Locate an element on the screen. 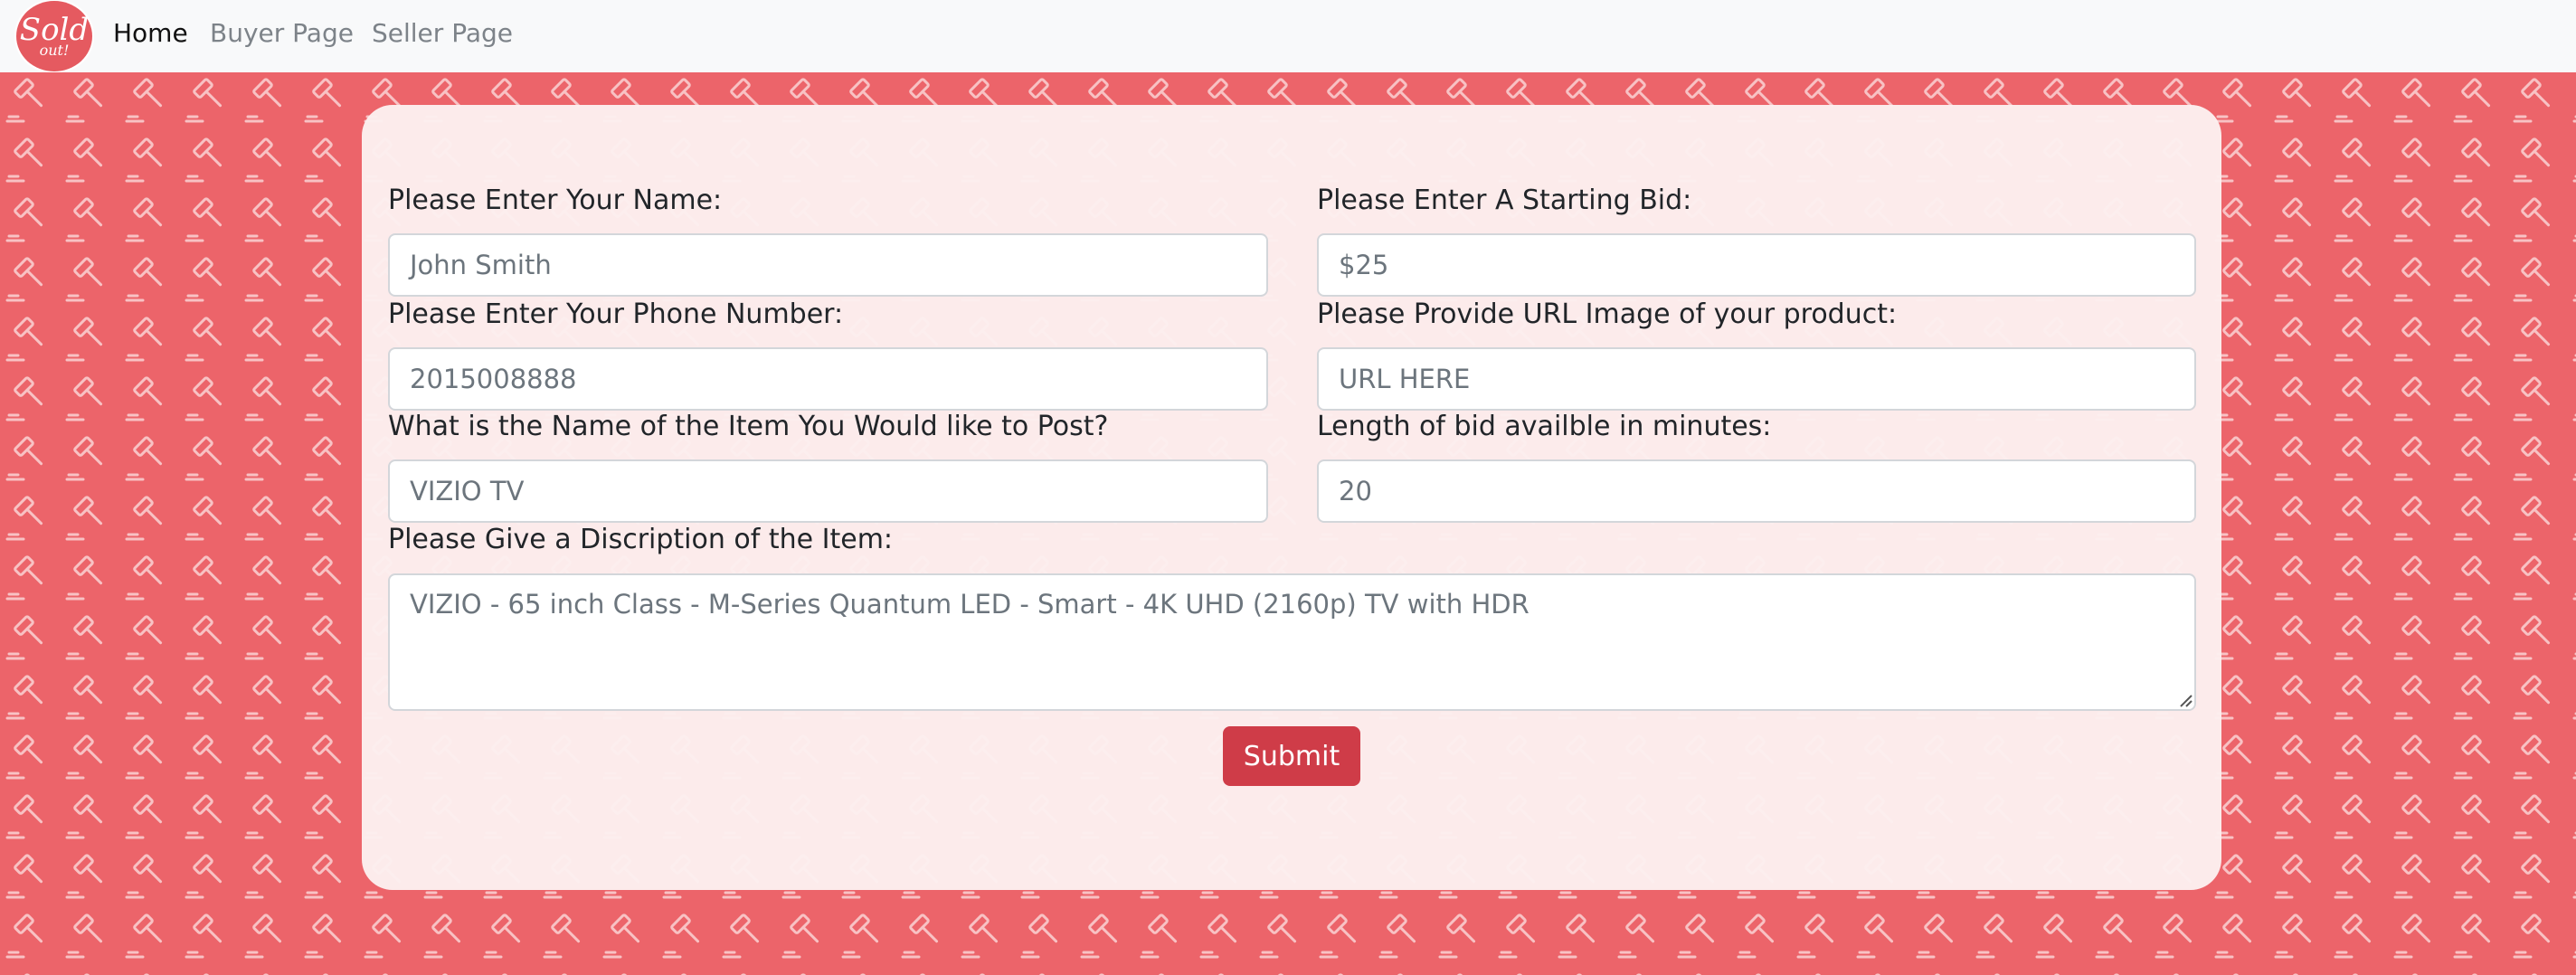 The image size is (2576, 975). description-label: Please Give a Discription of the Item: is located at coordinates (641, 539).